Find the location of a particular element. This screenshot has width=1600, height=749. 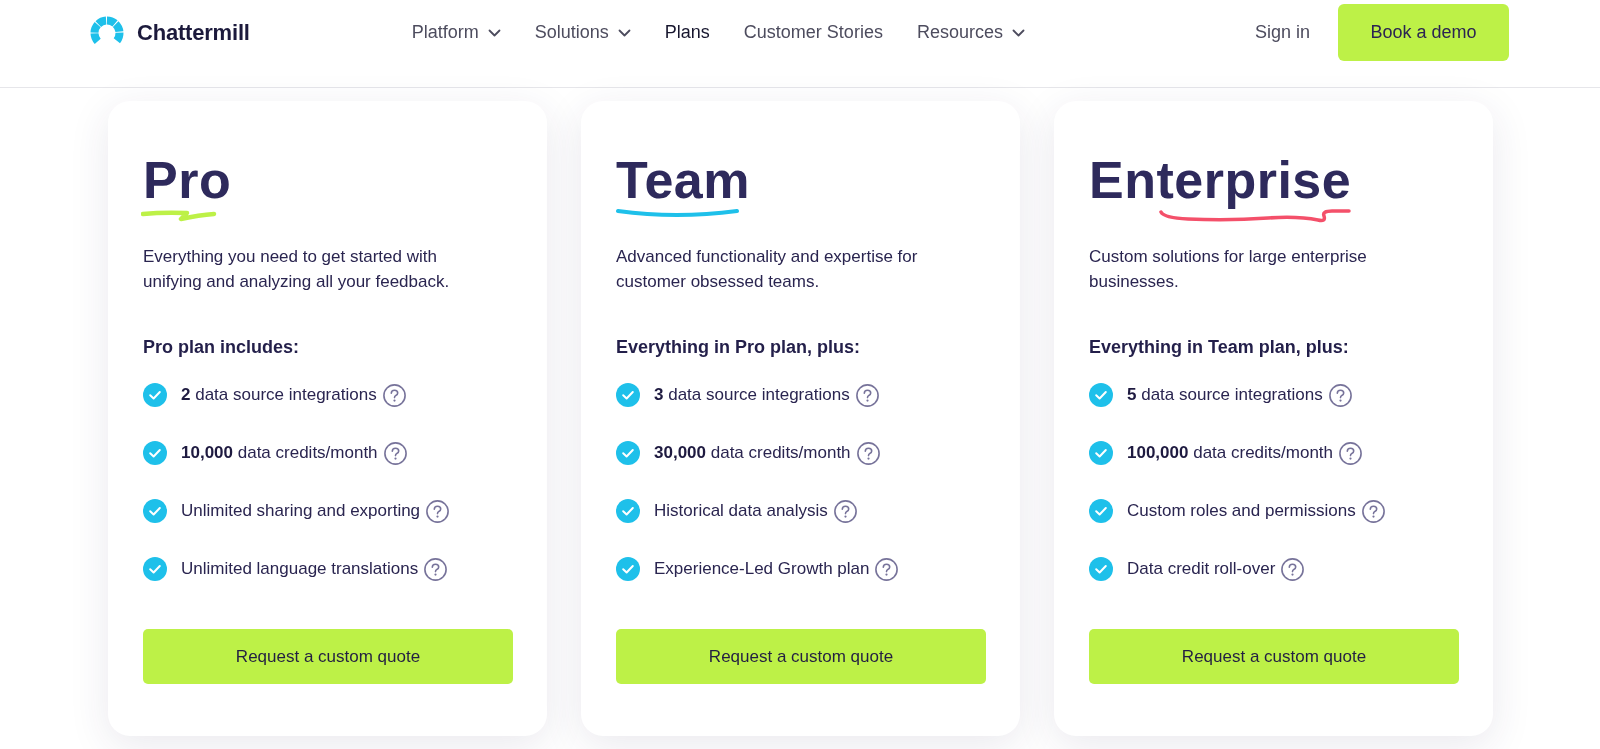

plan-title: Pro is located at coordinates (187, 180).